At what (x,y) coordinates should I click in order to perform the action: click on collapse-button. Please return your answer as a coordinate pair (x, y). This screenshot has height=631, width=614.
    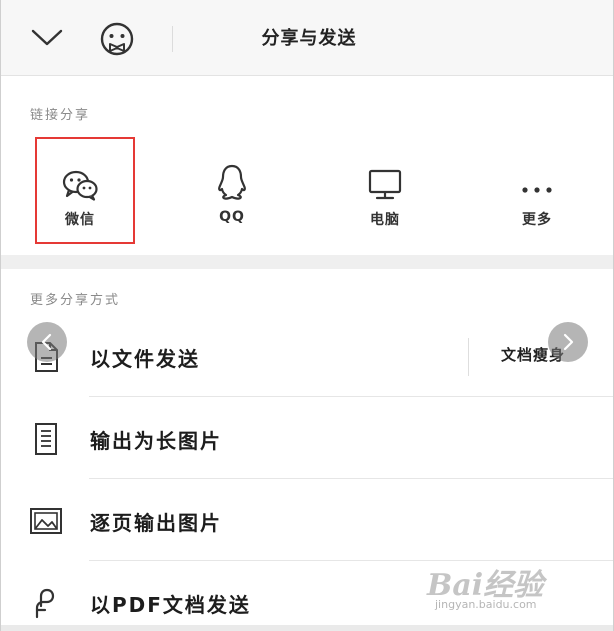
    Looking at the image, I should click on (47, 38).